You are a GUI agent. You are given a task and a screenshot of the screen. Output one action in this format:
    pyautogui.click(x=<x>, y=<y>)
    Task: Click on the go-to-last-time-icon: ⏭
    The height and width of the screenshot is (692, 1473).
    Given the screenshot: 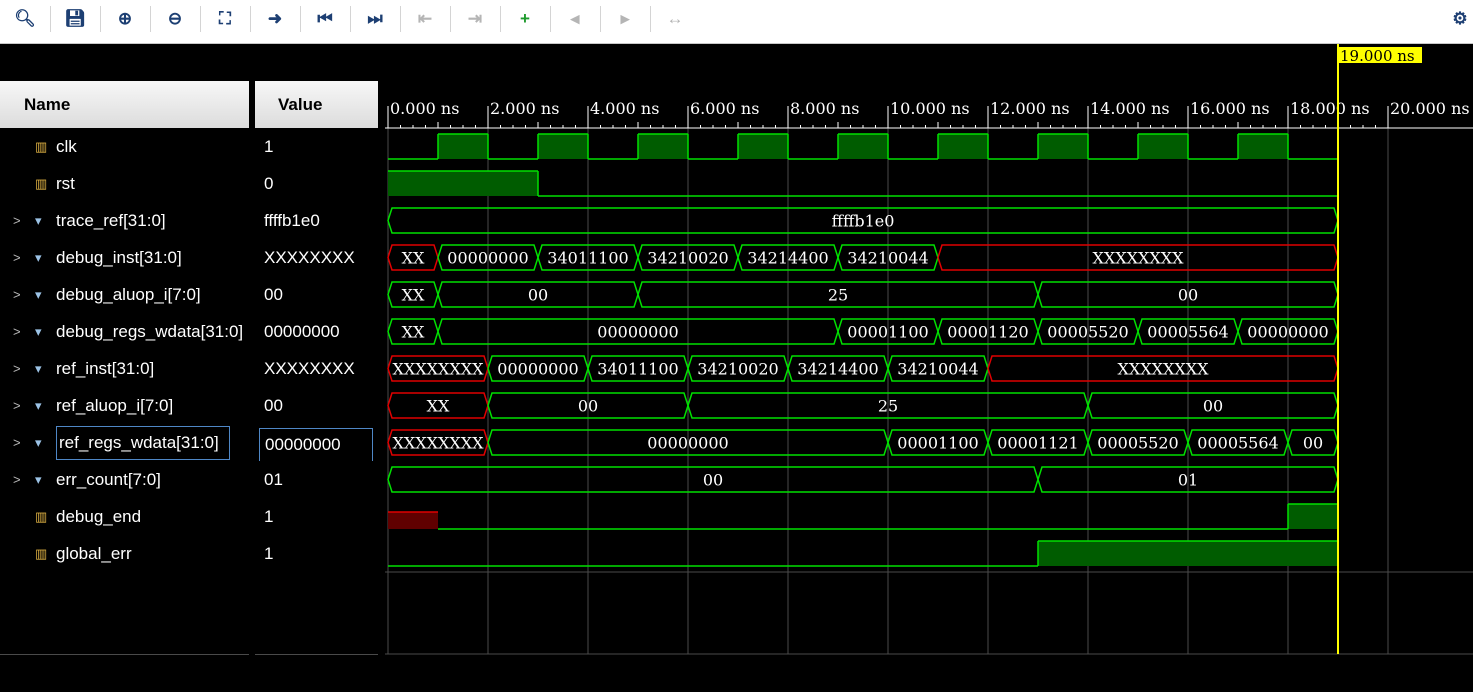 What is the action you would take?
    pyautogui.click(x=375, y=19)
    